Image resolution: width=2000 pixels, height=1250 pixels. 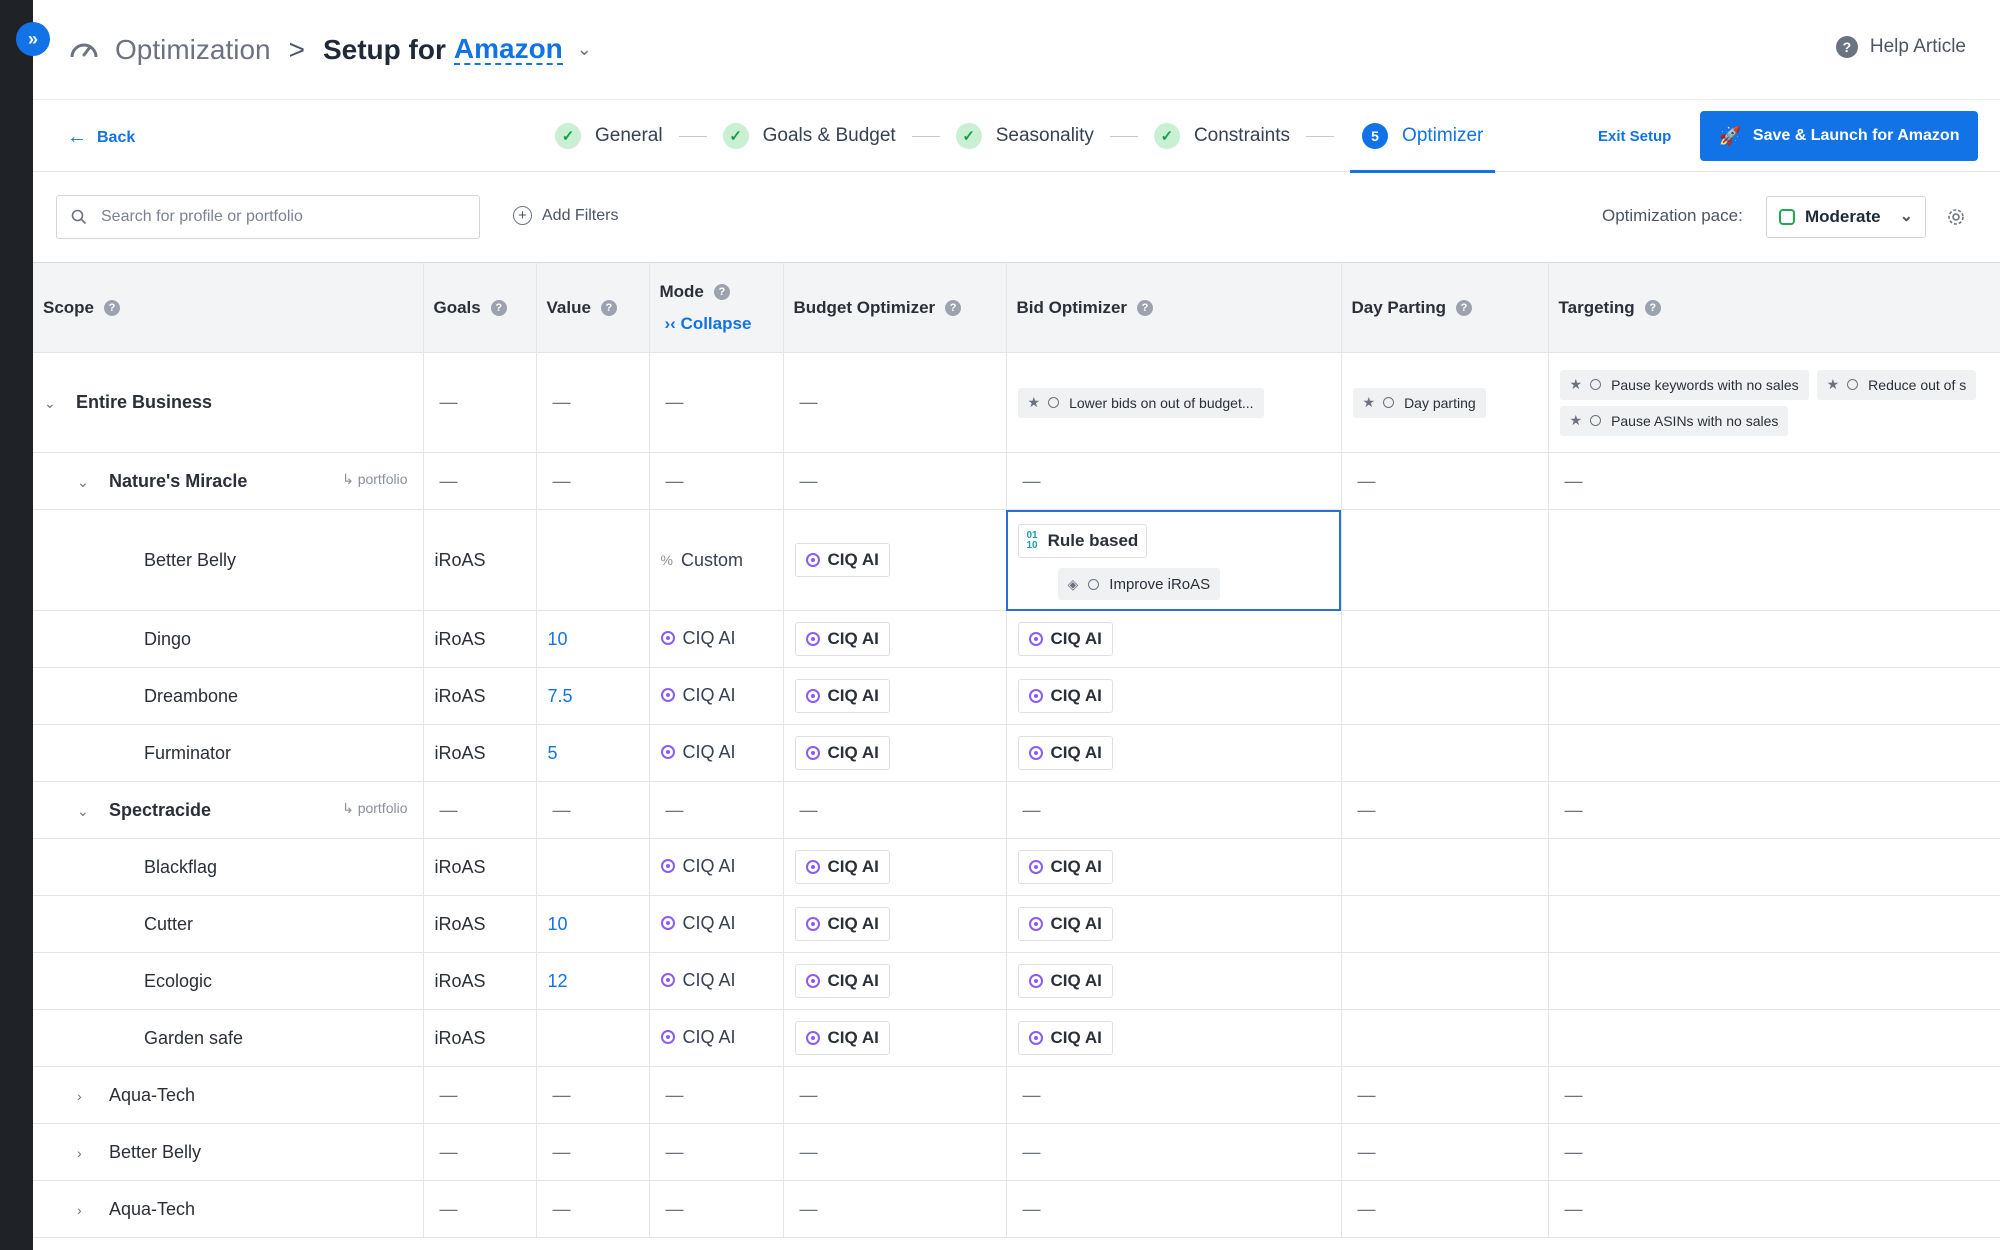 I want to click on exit-setup-link: Exit Setup, so click(x=1634, y=136).